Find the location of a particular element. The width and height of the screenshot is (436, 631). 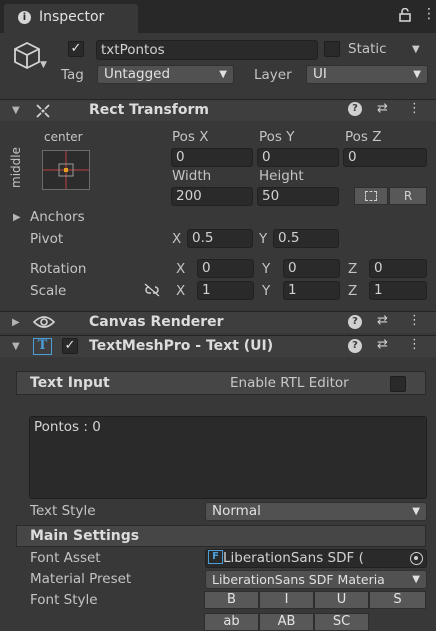

anchor-h-label: center is located at coordinates (63, 137).